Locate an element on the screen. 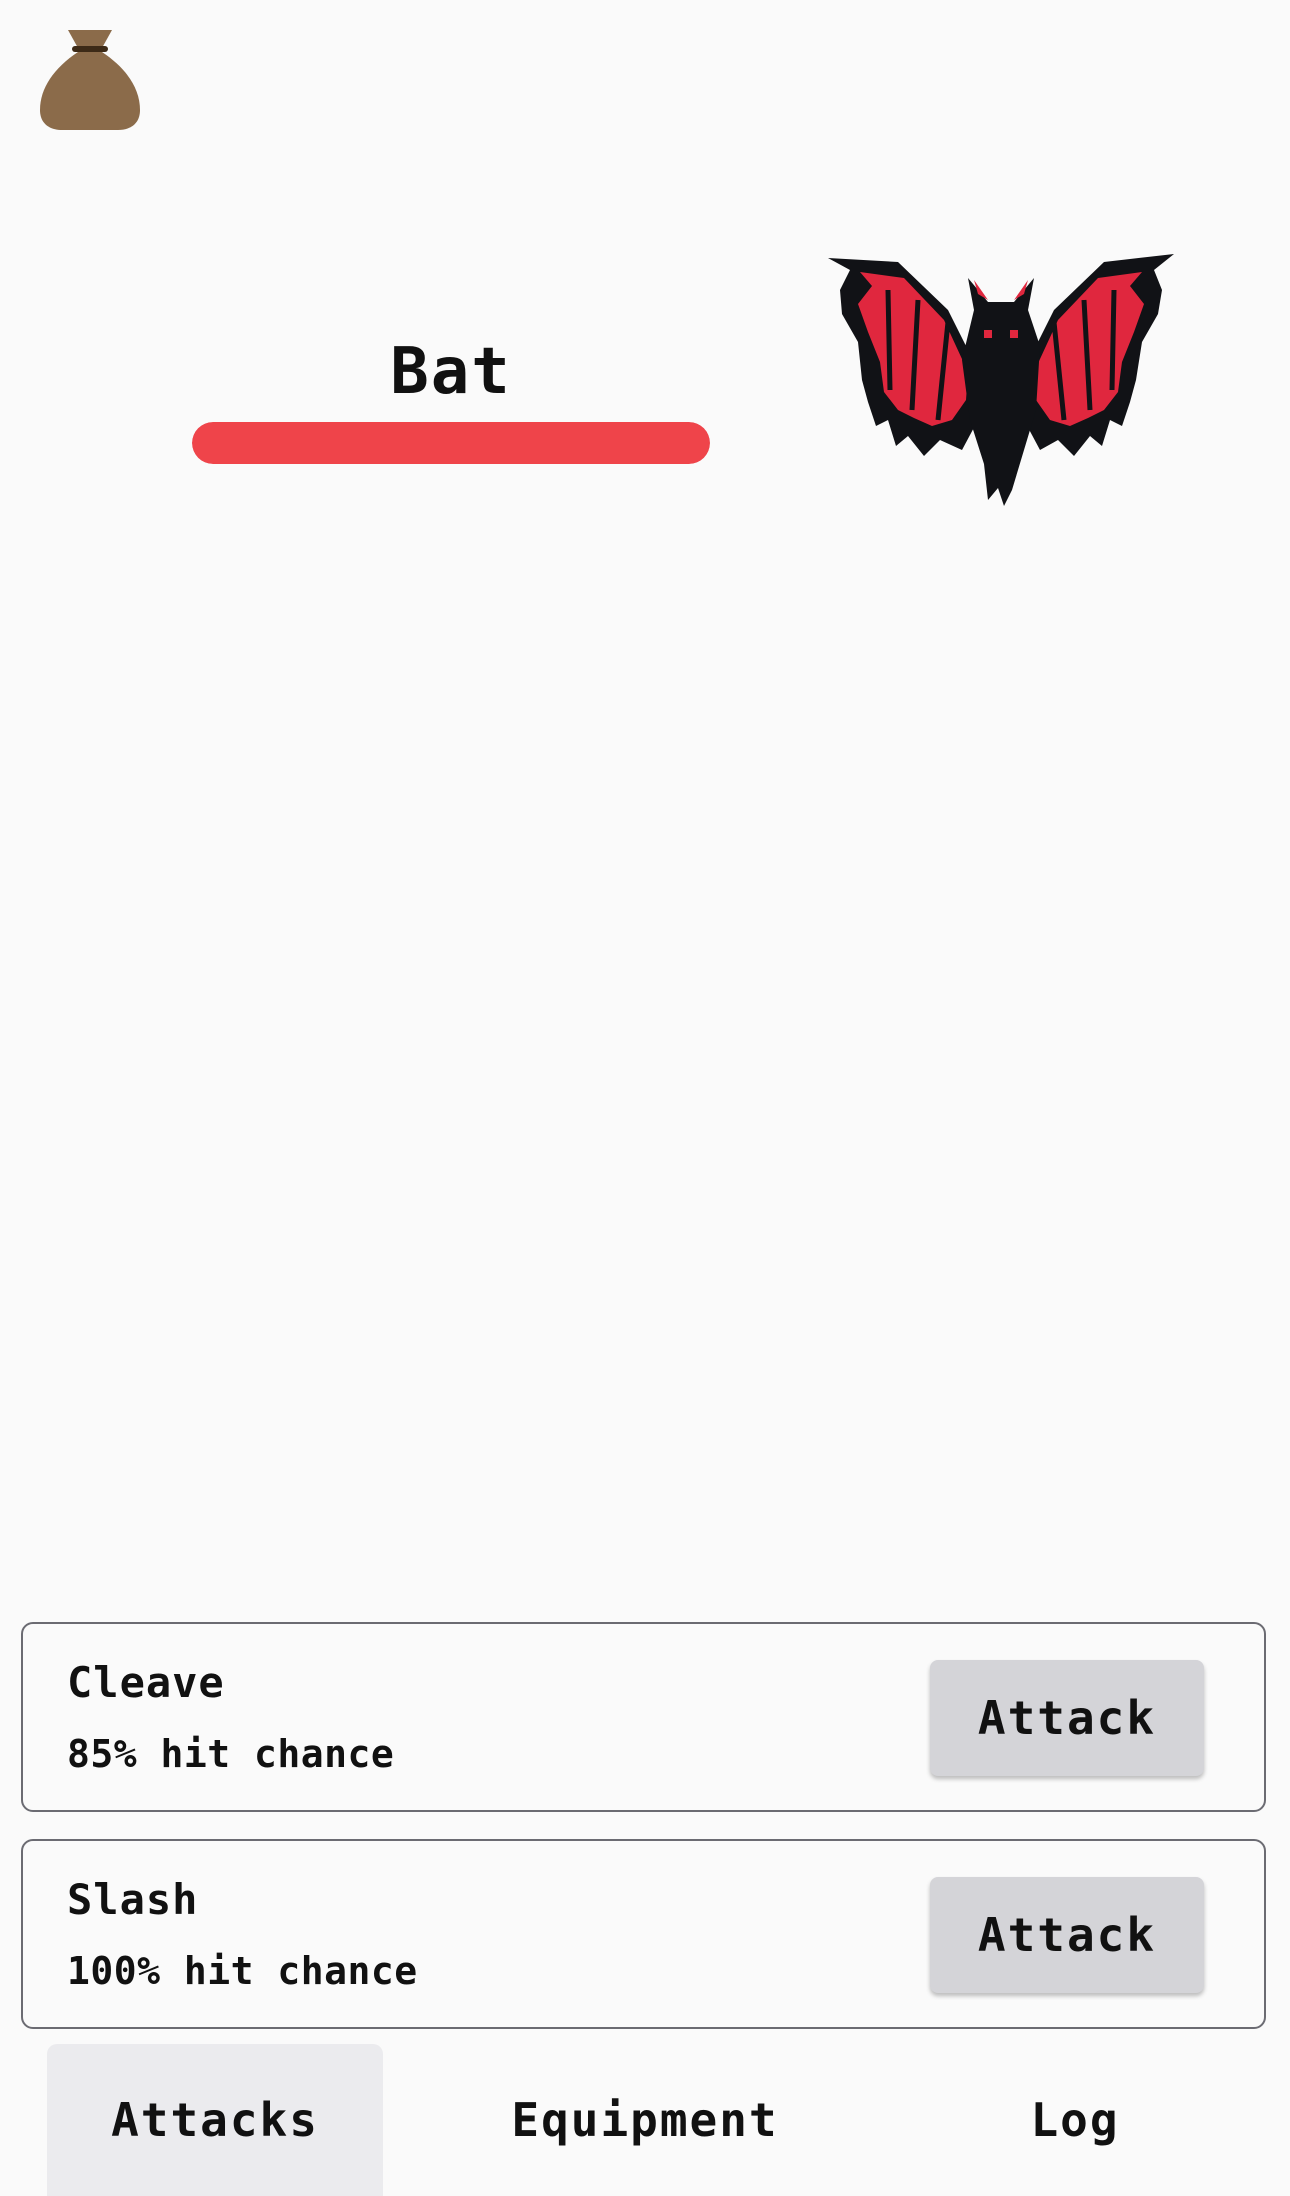 Image resolution: width=1290 pixels, height=2196 pixels. bat-sprite-icon is located at coordinates (1001, 378).